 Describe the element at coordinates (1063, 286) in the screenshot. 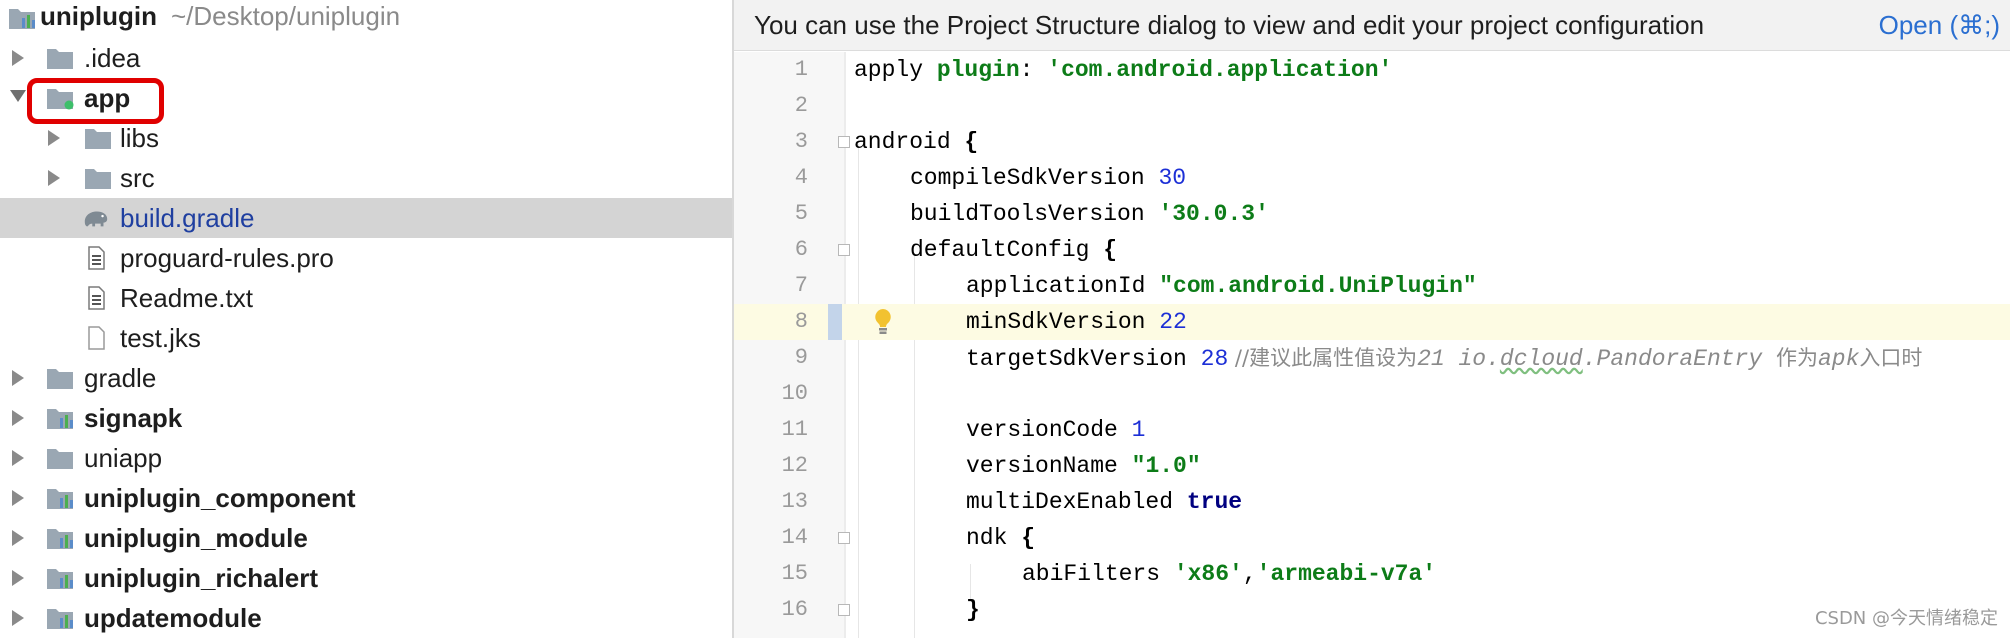

I see `token: applicationId` at that location.